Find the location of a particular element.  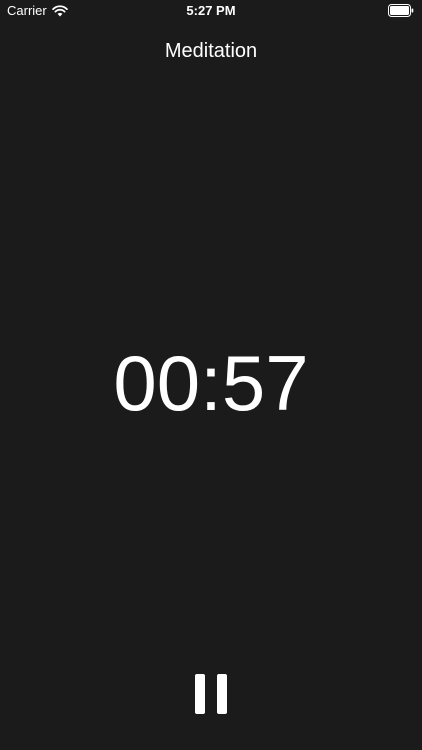

status-bar: Carrier 5:27 PM is located at coordinates (211, 11).